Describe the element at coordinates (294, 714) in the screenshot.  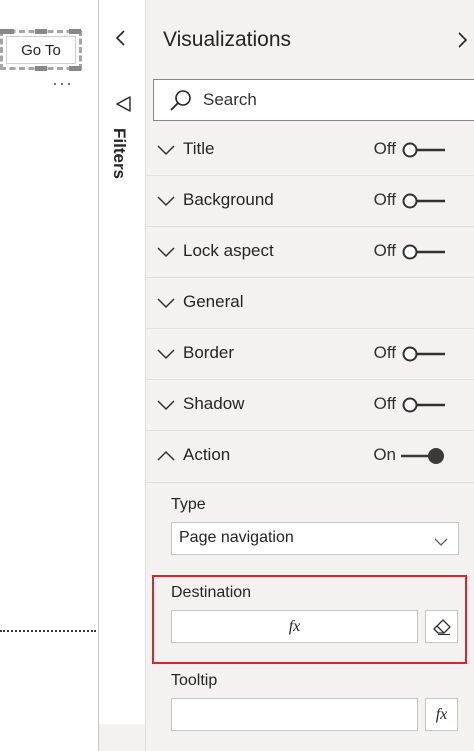
I see `tooltip-input` at that location.